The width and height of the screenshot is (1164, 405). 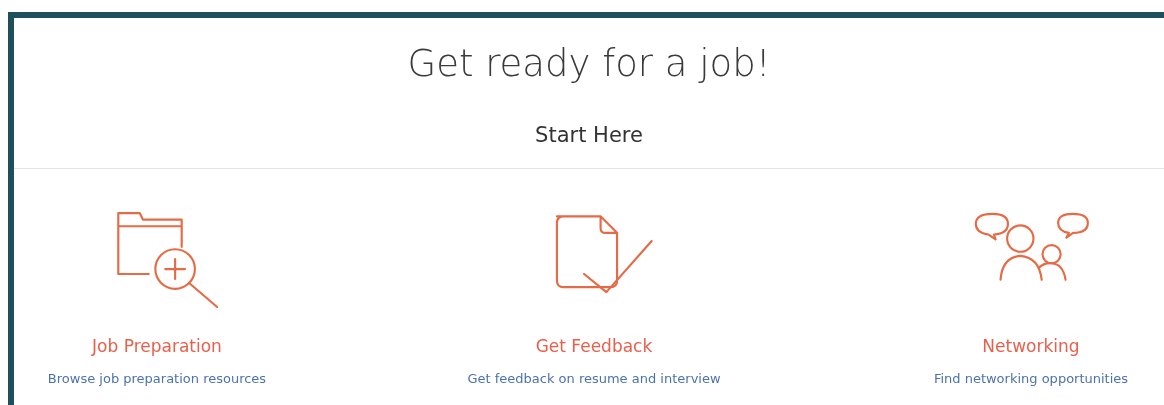 What do you see at coordinates (1031, 346) in the screenshot?
I see `option-link: Networking` at bounding box center [1031, 346].